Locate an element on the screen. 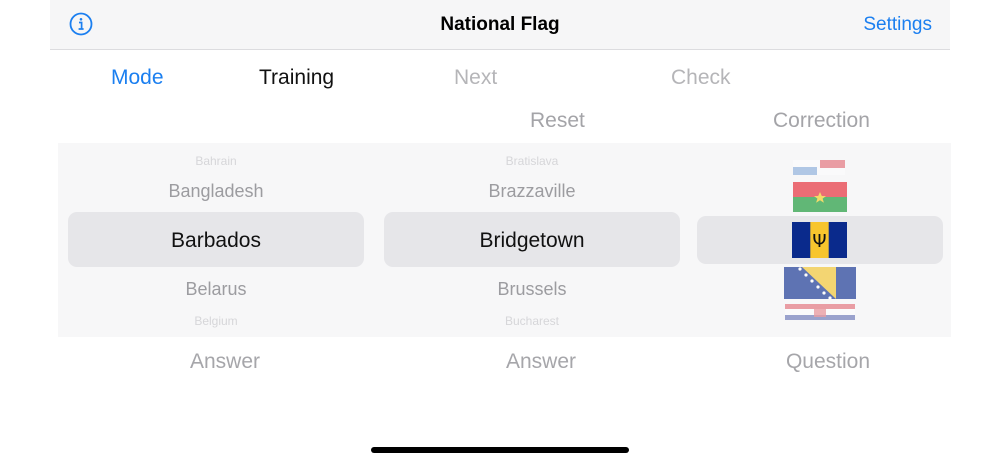 The height and width of the screenshot is (462, 1000). navigation-bar: National Flag Settings is located at coordinates (500, 25).